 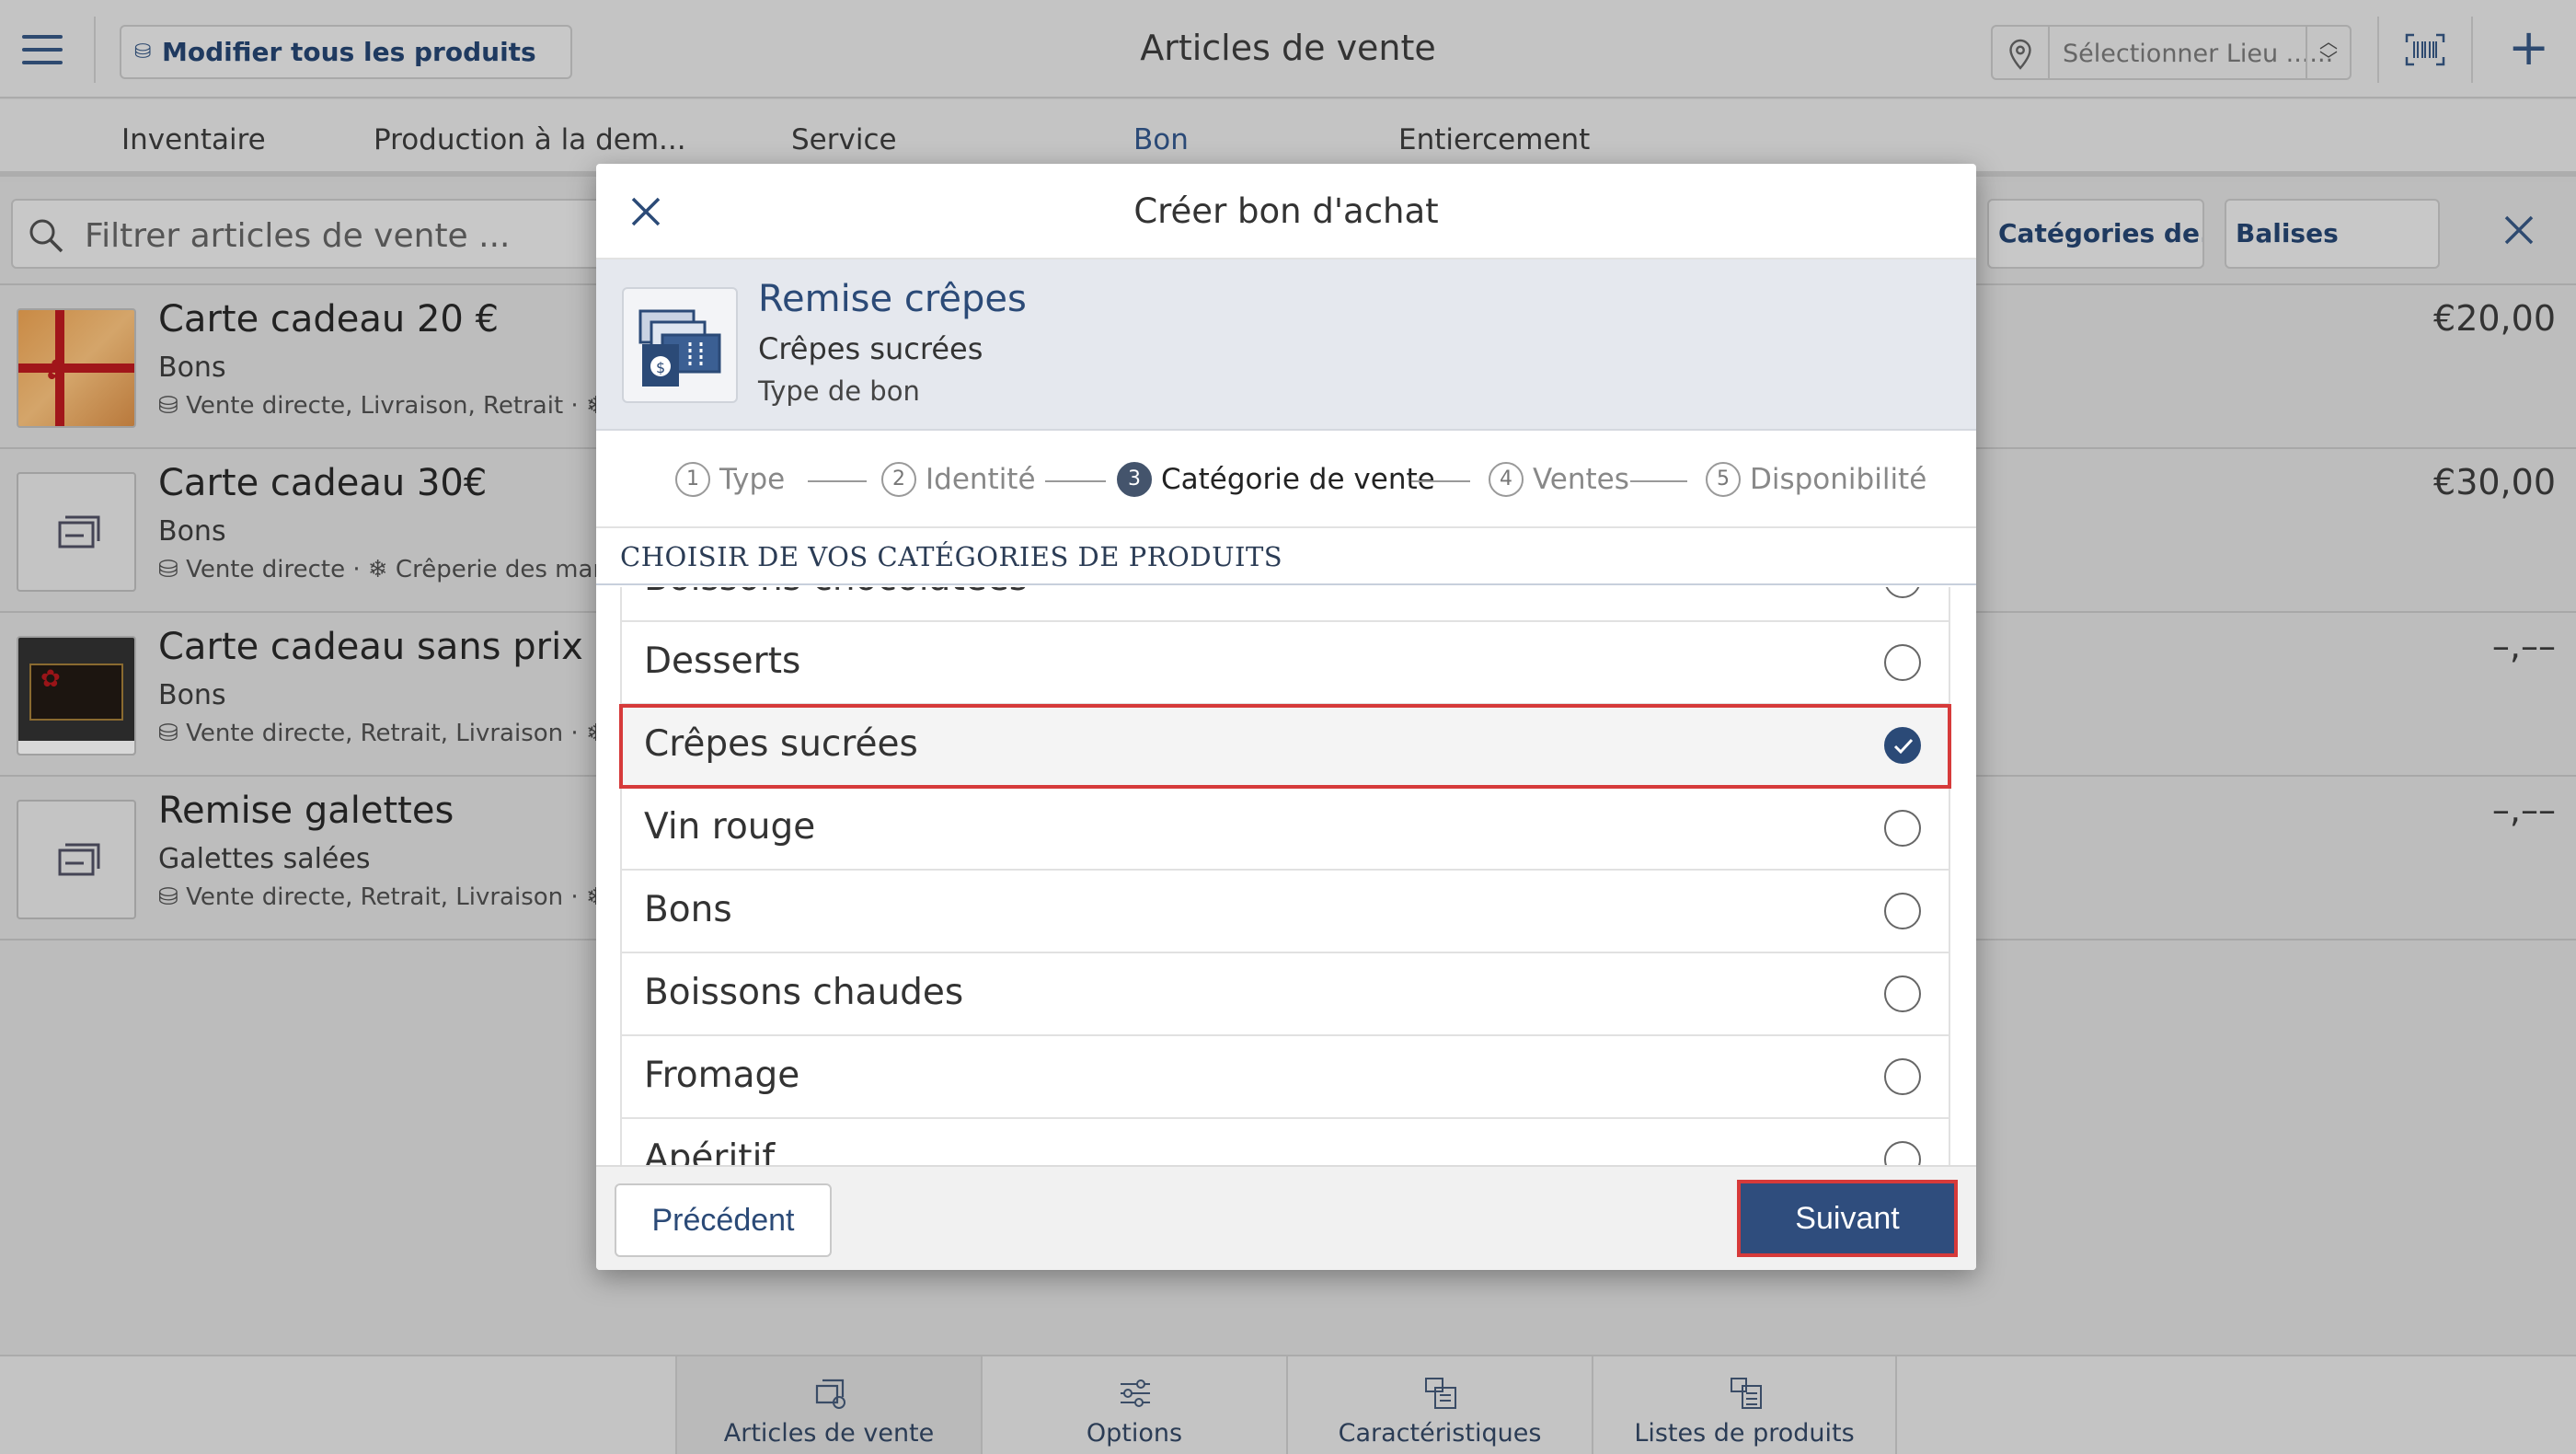 What do you see at coordinates (951, 556) in the screenshot?
I see `section-title: CHOISIR DE VOS CATÉGORIES DE PRODUITS` at bounding box center [951, 556].